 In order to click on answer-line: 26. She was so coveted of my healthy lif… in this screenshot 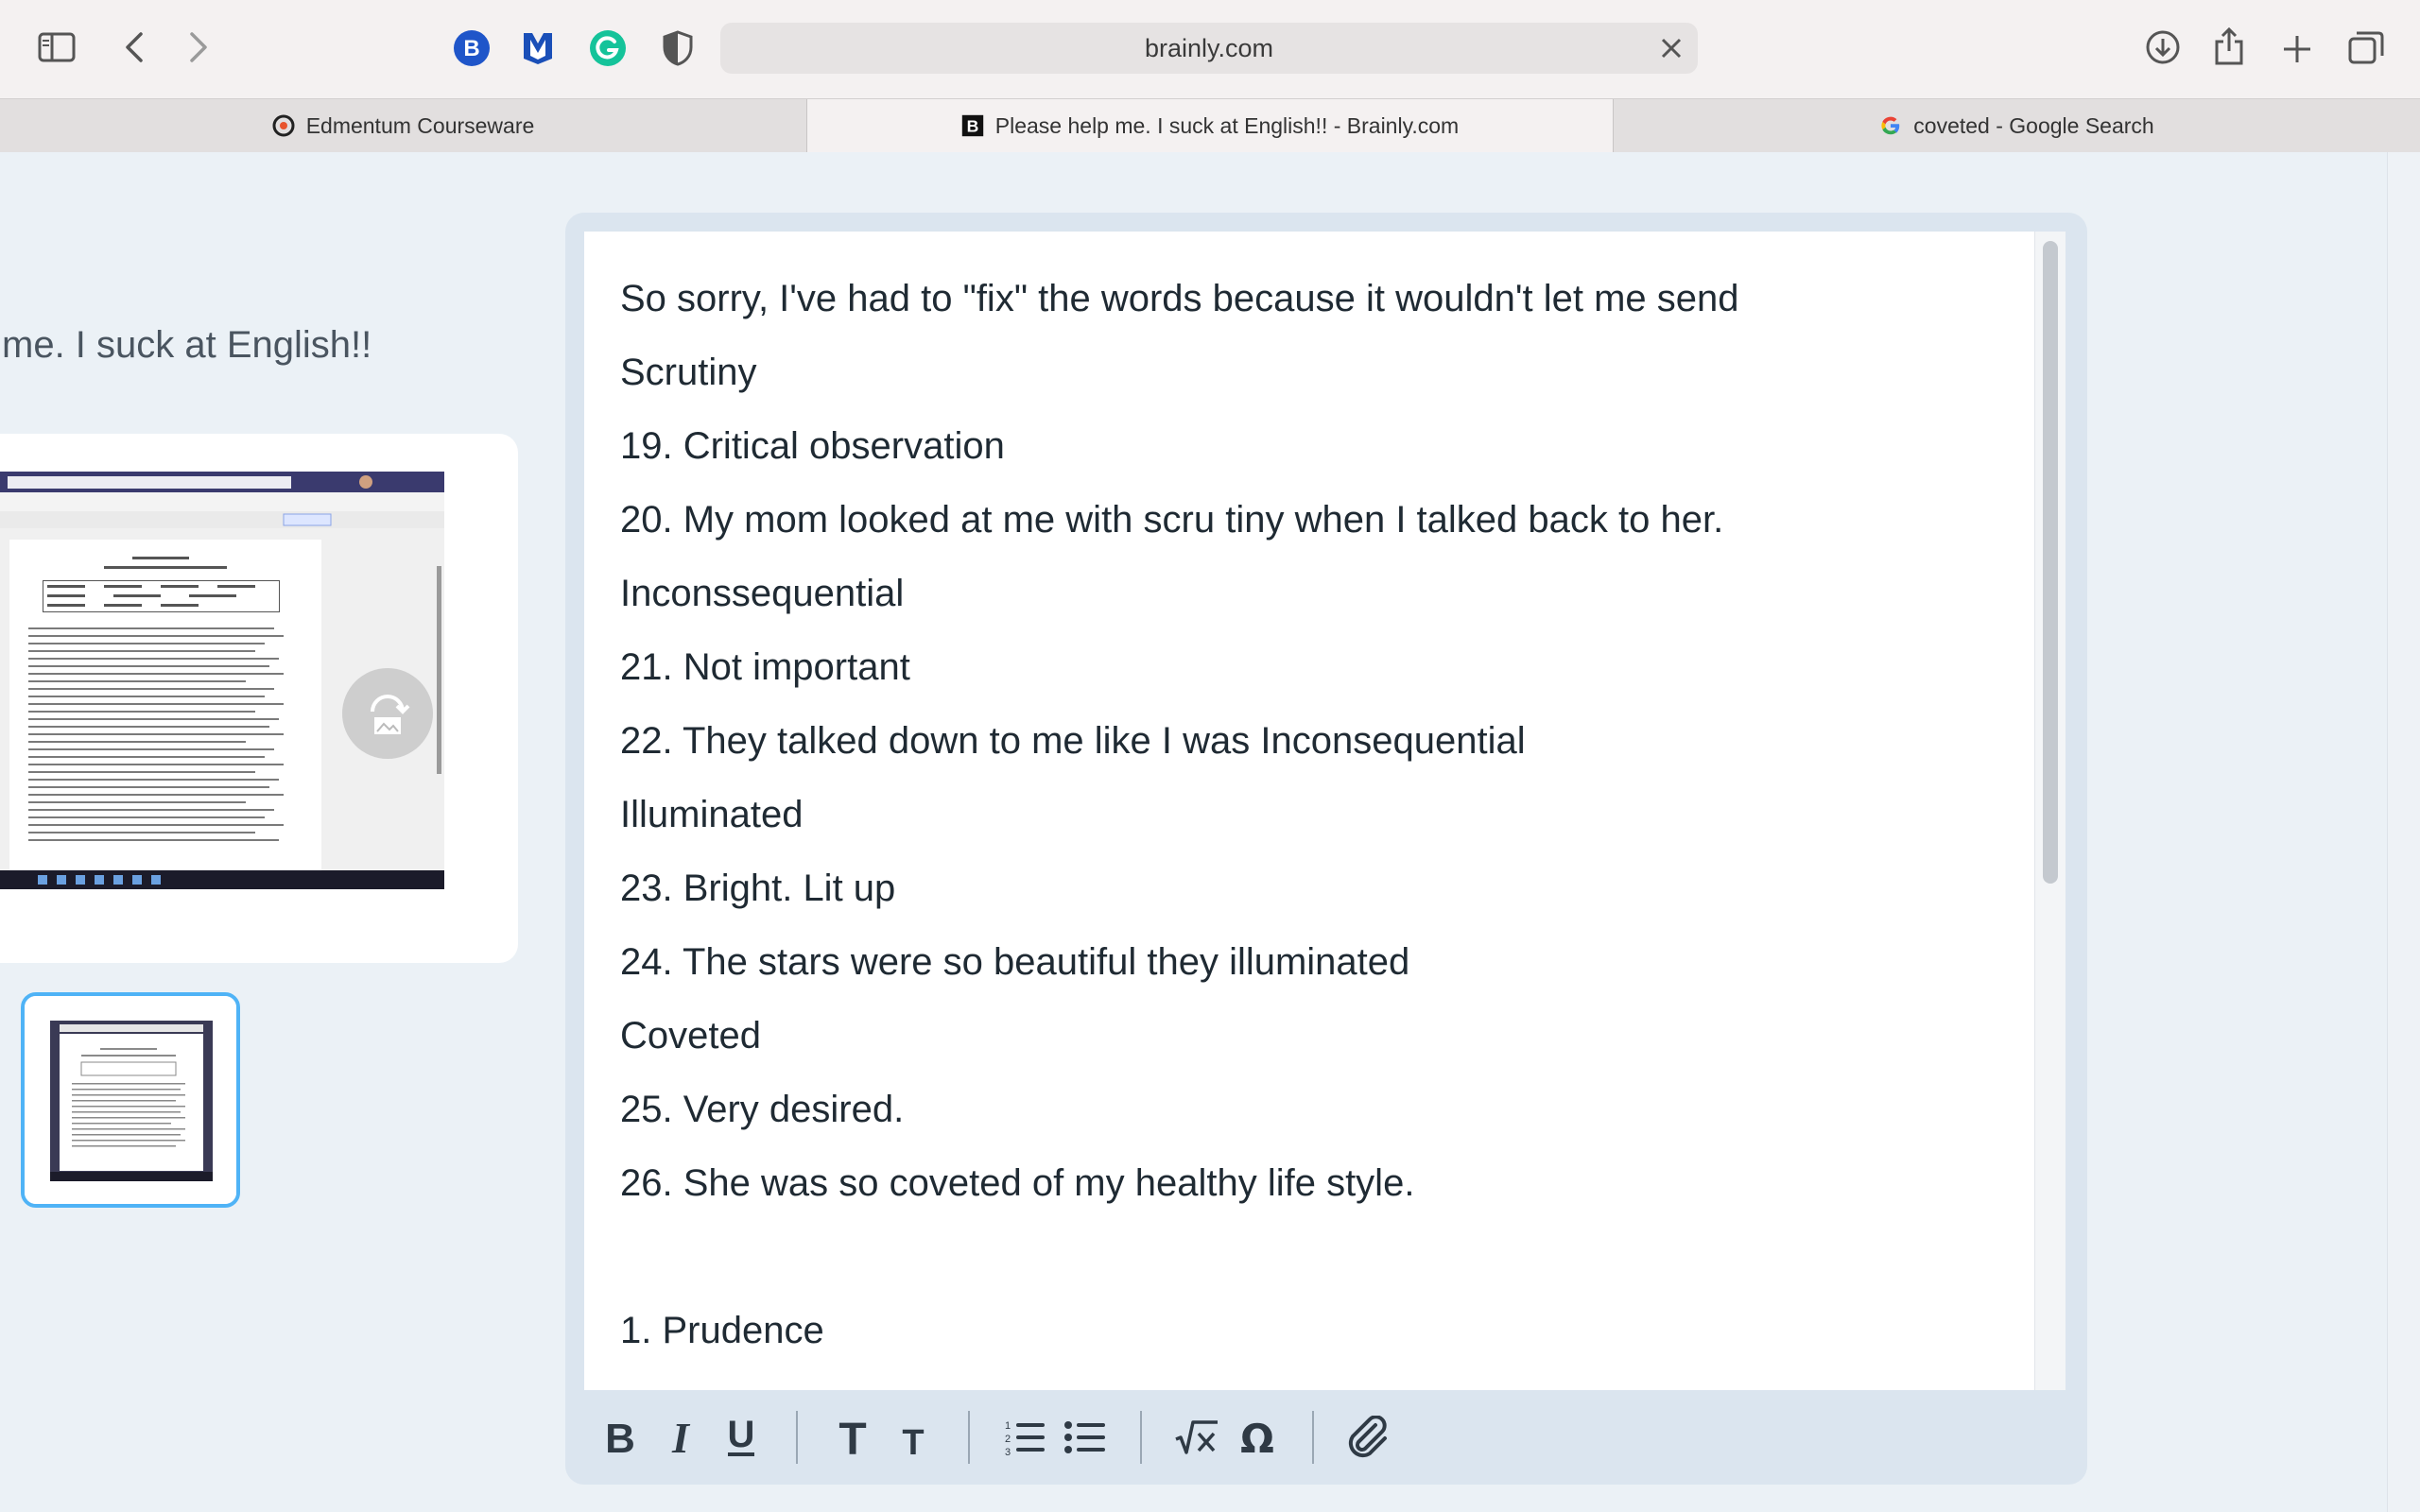, I will do `click(1018, 1183)`.